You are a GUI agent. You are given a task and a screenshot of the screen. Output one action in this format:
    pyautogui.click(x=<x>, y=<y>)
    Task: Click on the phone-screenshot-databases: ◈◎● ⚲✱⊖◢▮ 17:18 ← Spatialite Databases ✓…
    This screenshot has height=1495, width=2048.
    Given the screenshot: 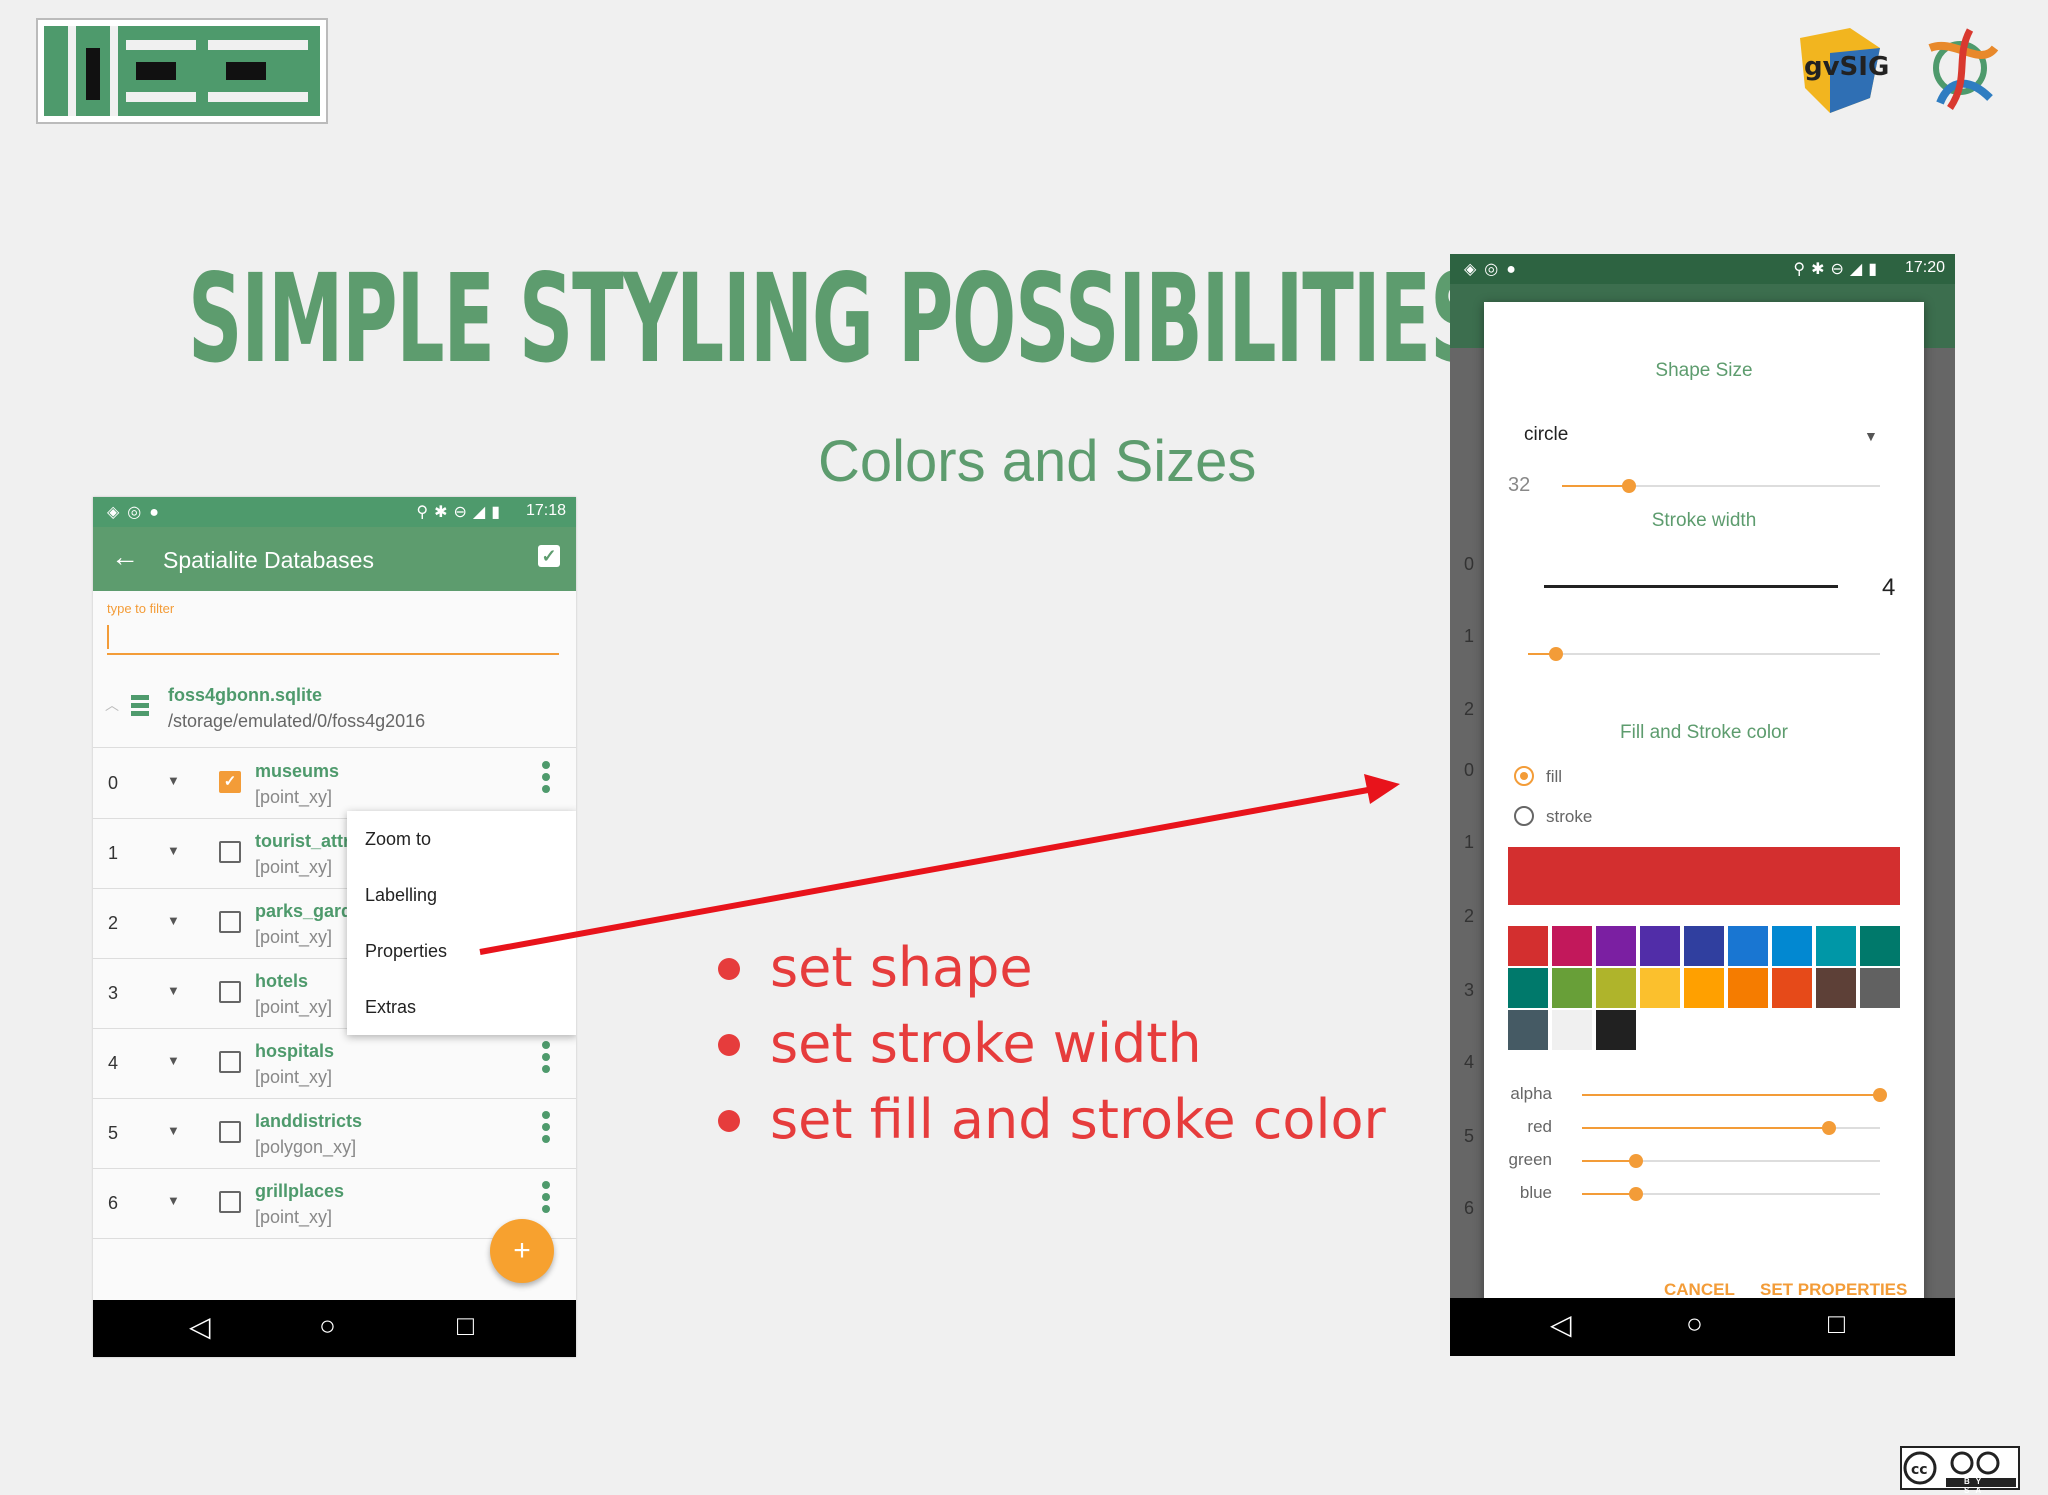 What is the action you would take?
    pyautogui.click(x=334, y=927)
    